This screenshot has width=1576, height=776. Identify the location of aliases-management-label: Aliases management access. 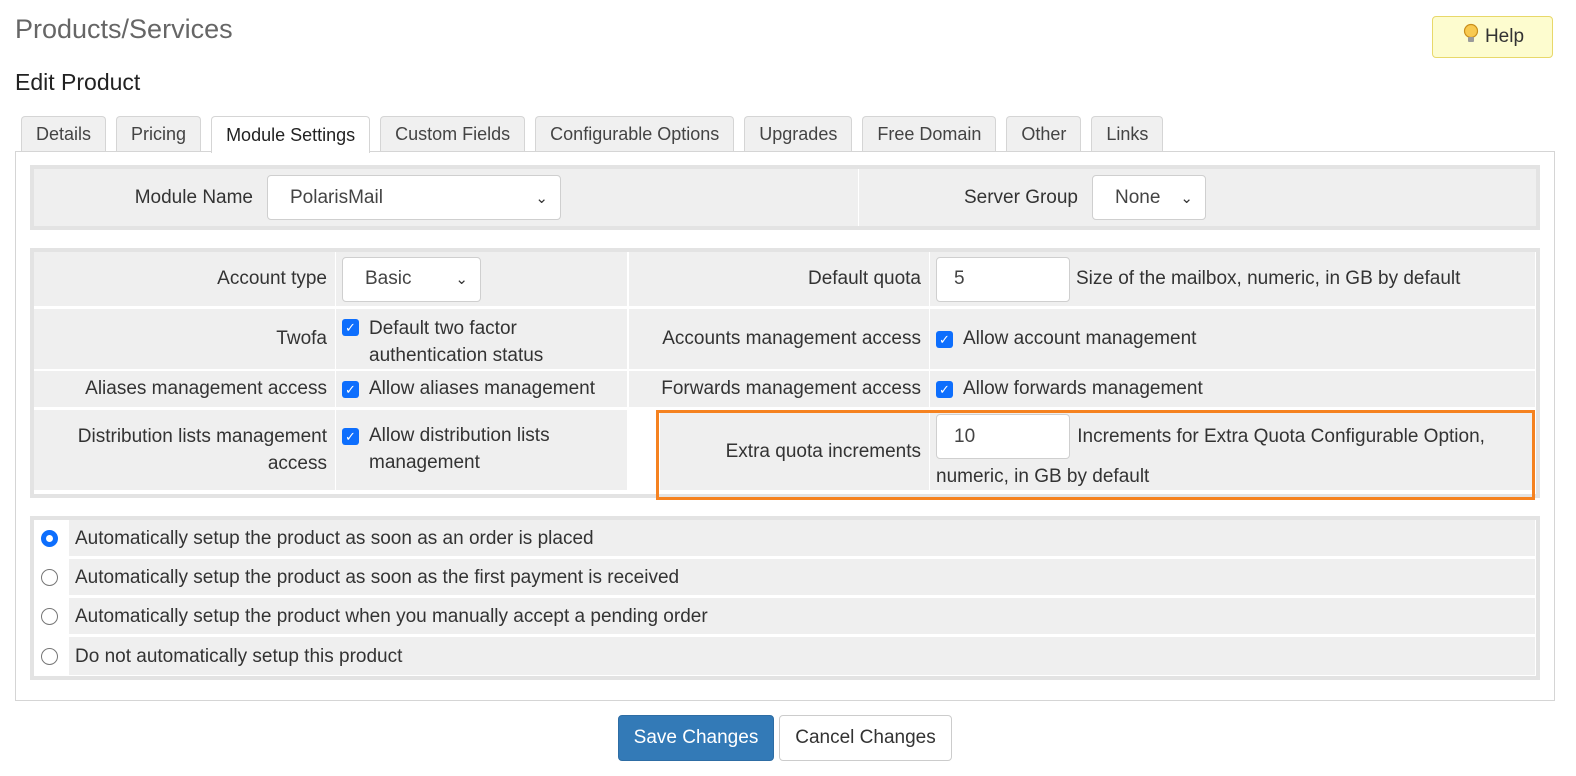
(184, 389).